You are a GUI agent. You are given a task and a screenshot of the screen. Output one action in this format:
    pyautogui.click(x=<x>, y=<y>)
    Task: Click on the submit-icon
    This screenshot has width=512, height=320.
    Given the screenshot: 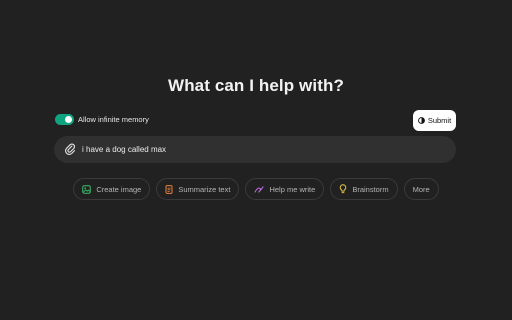 What is the action you would take?
    pyautogui.click(x=421, y=120)
    